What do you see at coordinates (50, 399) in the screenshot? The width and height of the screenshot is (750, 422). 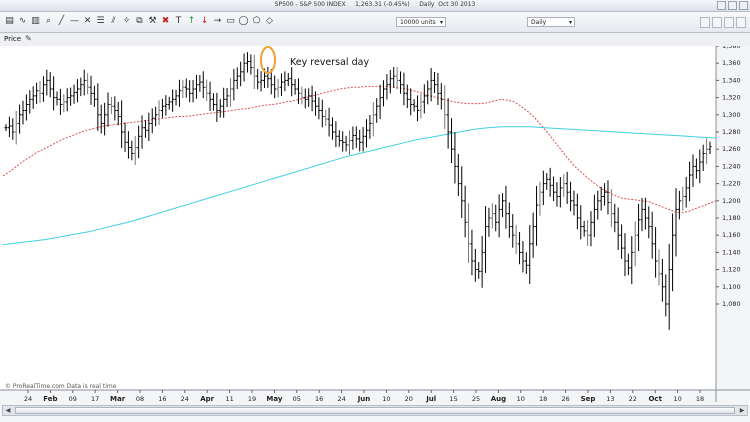 I see `x-tick-label: Feb` at bounding box center [50, 399].